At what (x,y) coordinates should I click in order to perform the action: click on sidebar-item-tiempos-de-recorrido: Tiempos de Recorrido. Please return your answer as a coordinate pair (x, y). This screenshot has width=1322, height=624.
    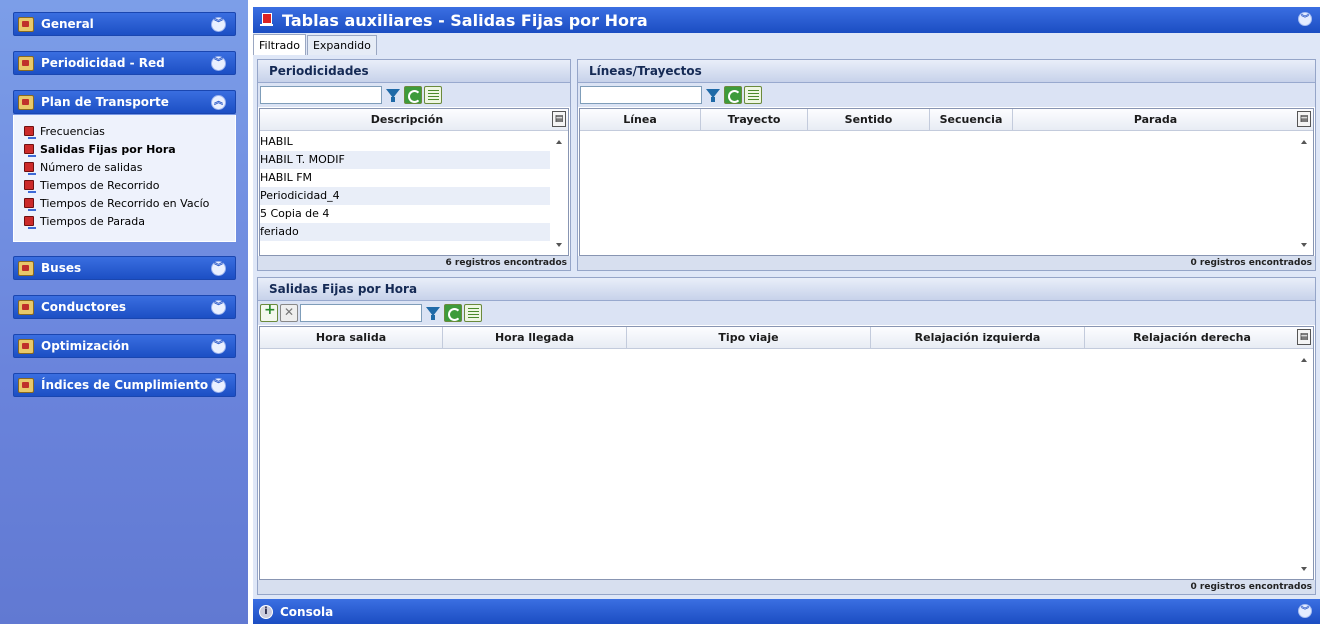
    Looking at the image, I should click on (90, 185).